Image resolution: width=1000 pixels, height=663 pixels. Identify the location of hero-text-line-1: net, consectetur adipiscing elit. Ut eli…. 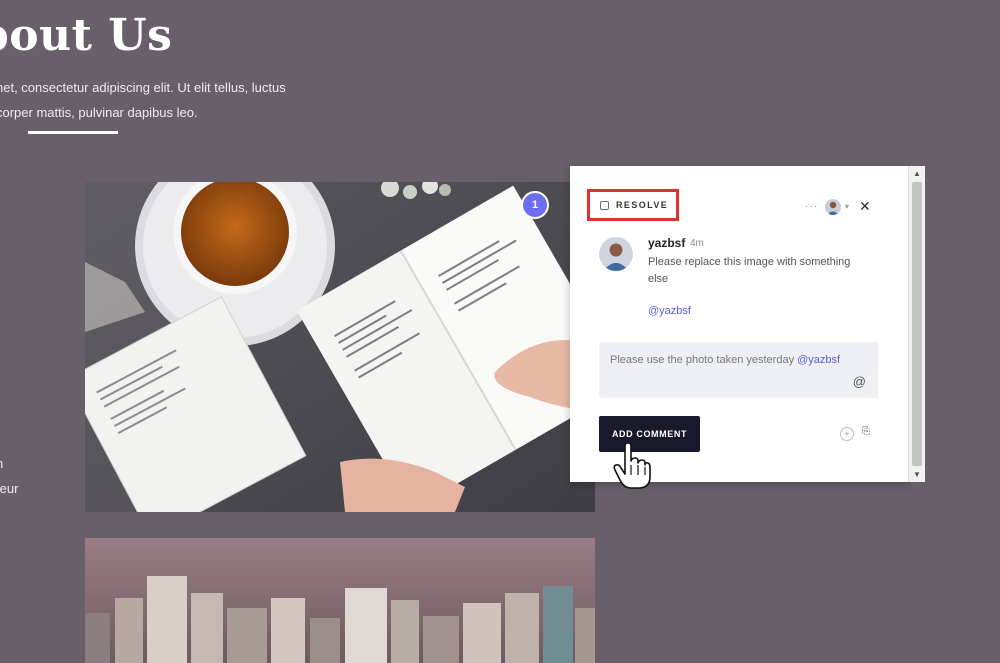
(143, 87).